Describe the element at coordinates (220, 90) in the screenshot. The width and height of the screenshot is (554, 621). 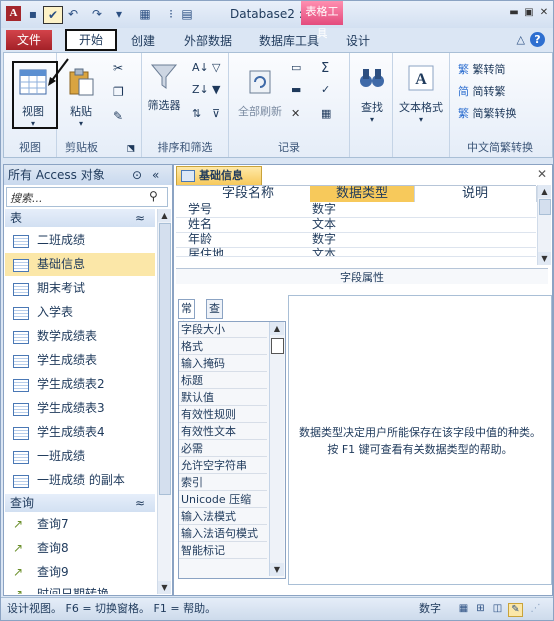
I see `advanced-filter-icon: ▼` at that location.